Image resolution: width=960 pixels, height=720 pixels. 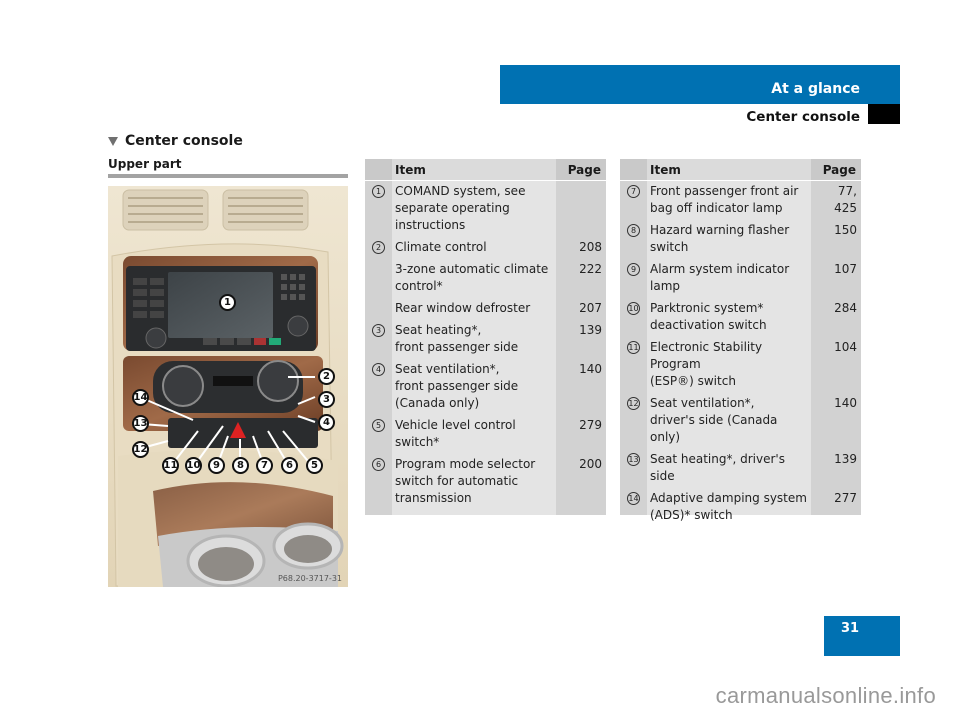 I want to click on circled-number-icon: 11, so click(x=633, y=347).